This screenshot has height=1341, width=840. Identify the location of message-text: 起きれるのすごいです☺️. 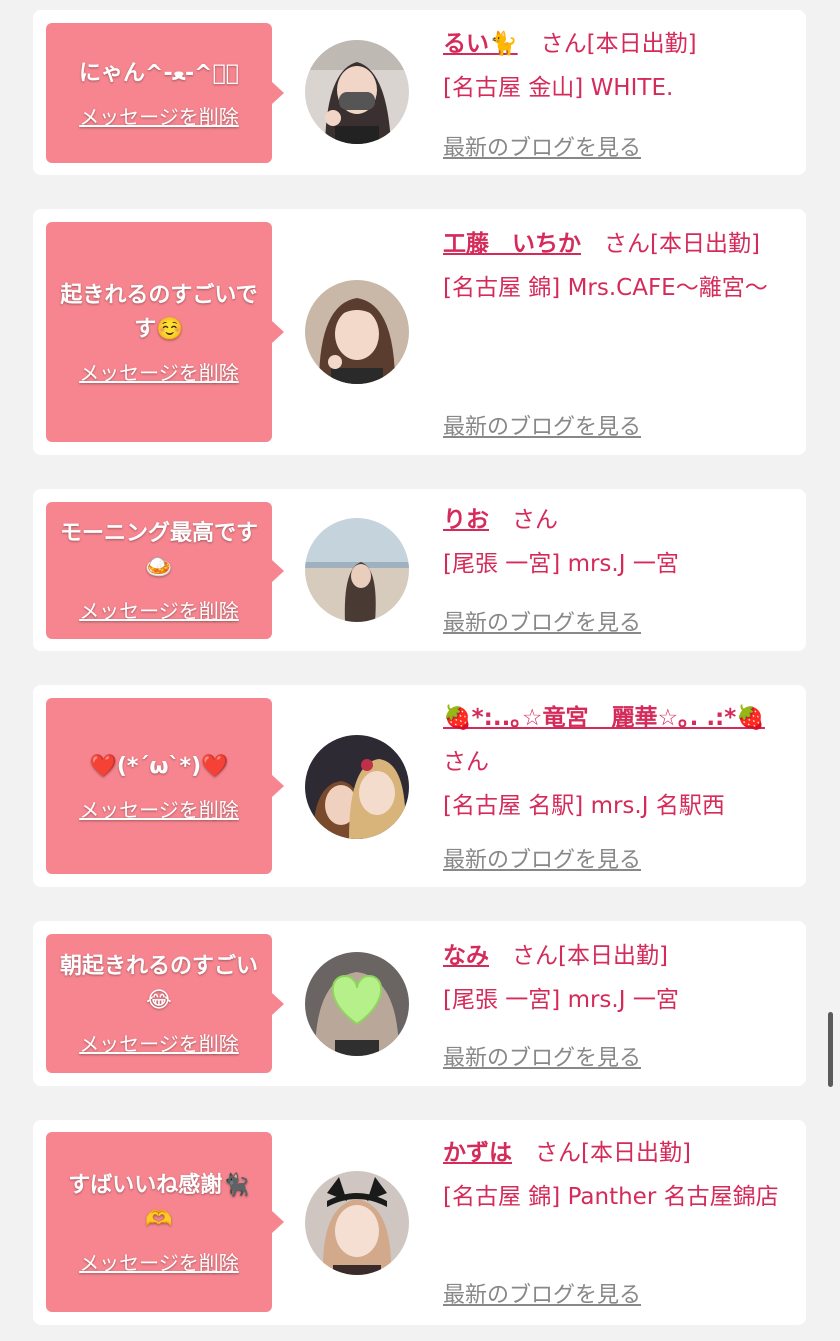
(159, 312).